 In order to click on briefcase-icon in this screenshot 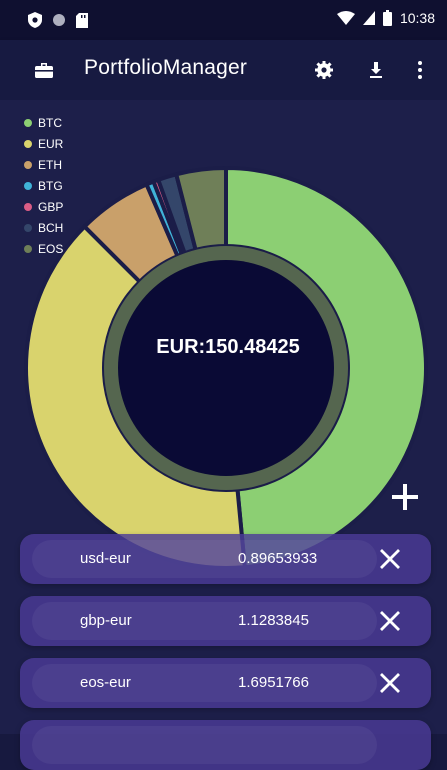, I will do `click(44, 70)`.